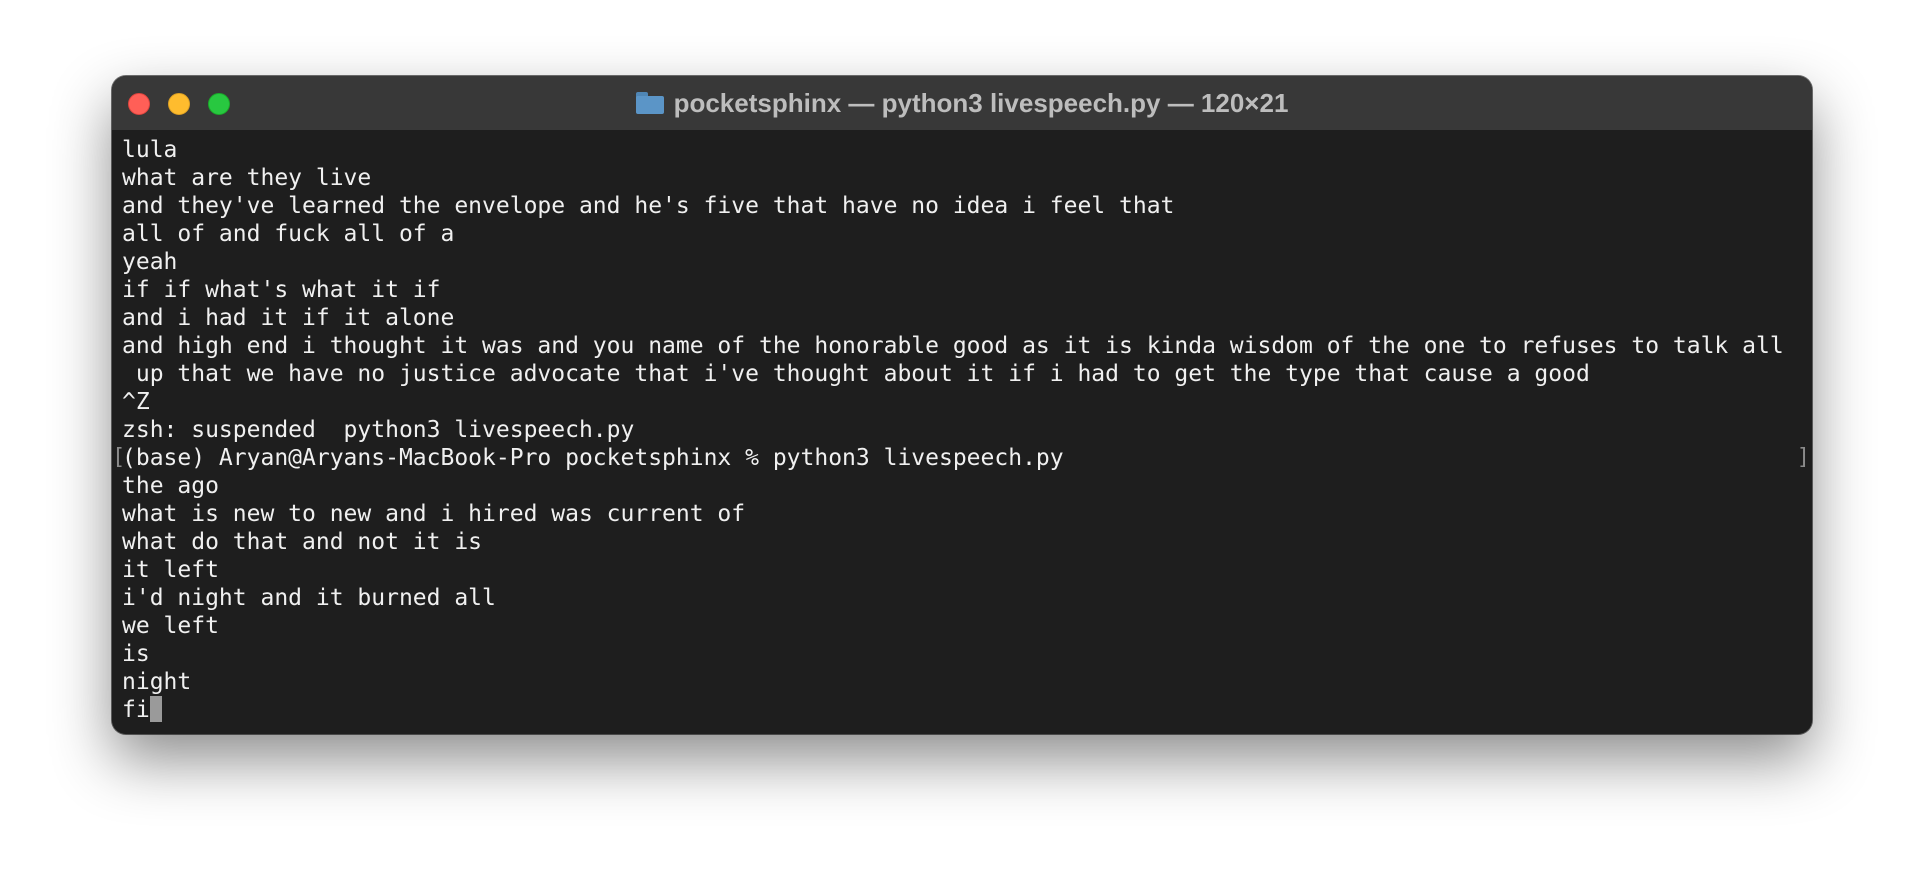 Image resolution: width=1924 pixels, height=882 pixels. I want to click on output-line: what are they live, so click(247, 178).